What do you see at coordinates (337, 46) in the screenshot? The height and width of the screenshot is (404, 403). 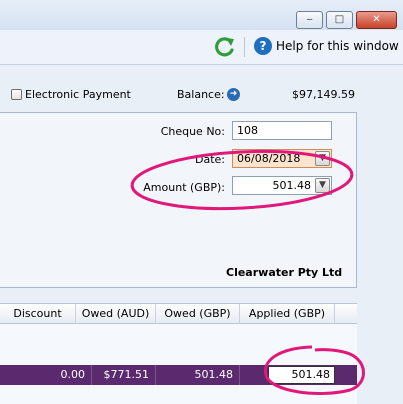 I see `help-link: Help for this window` at bounding box center [337, 46].